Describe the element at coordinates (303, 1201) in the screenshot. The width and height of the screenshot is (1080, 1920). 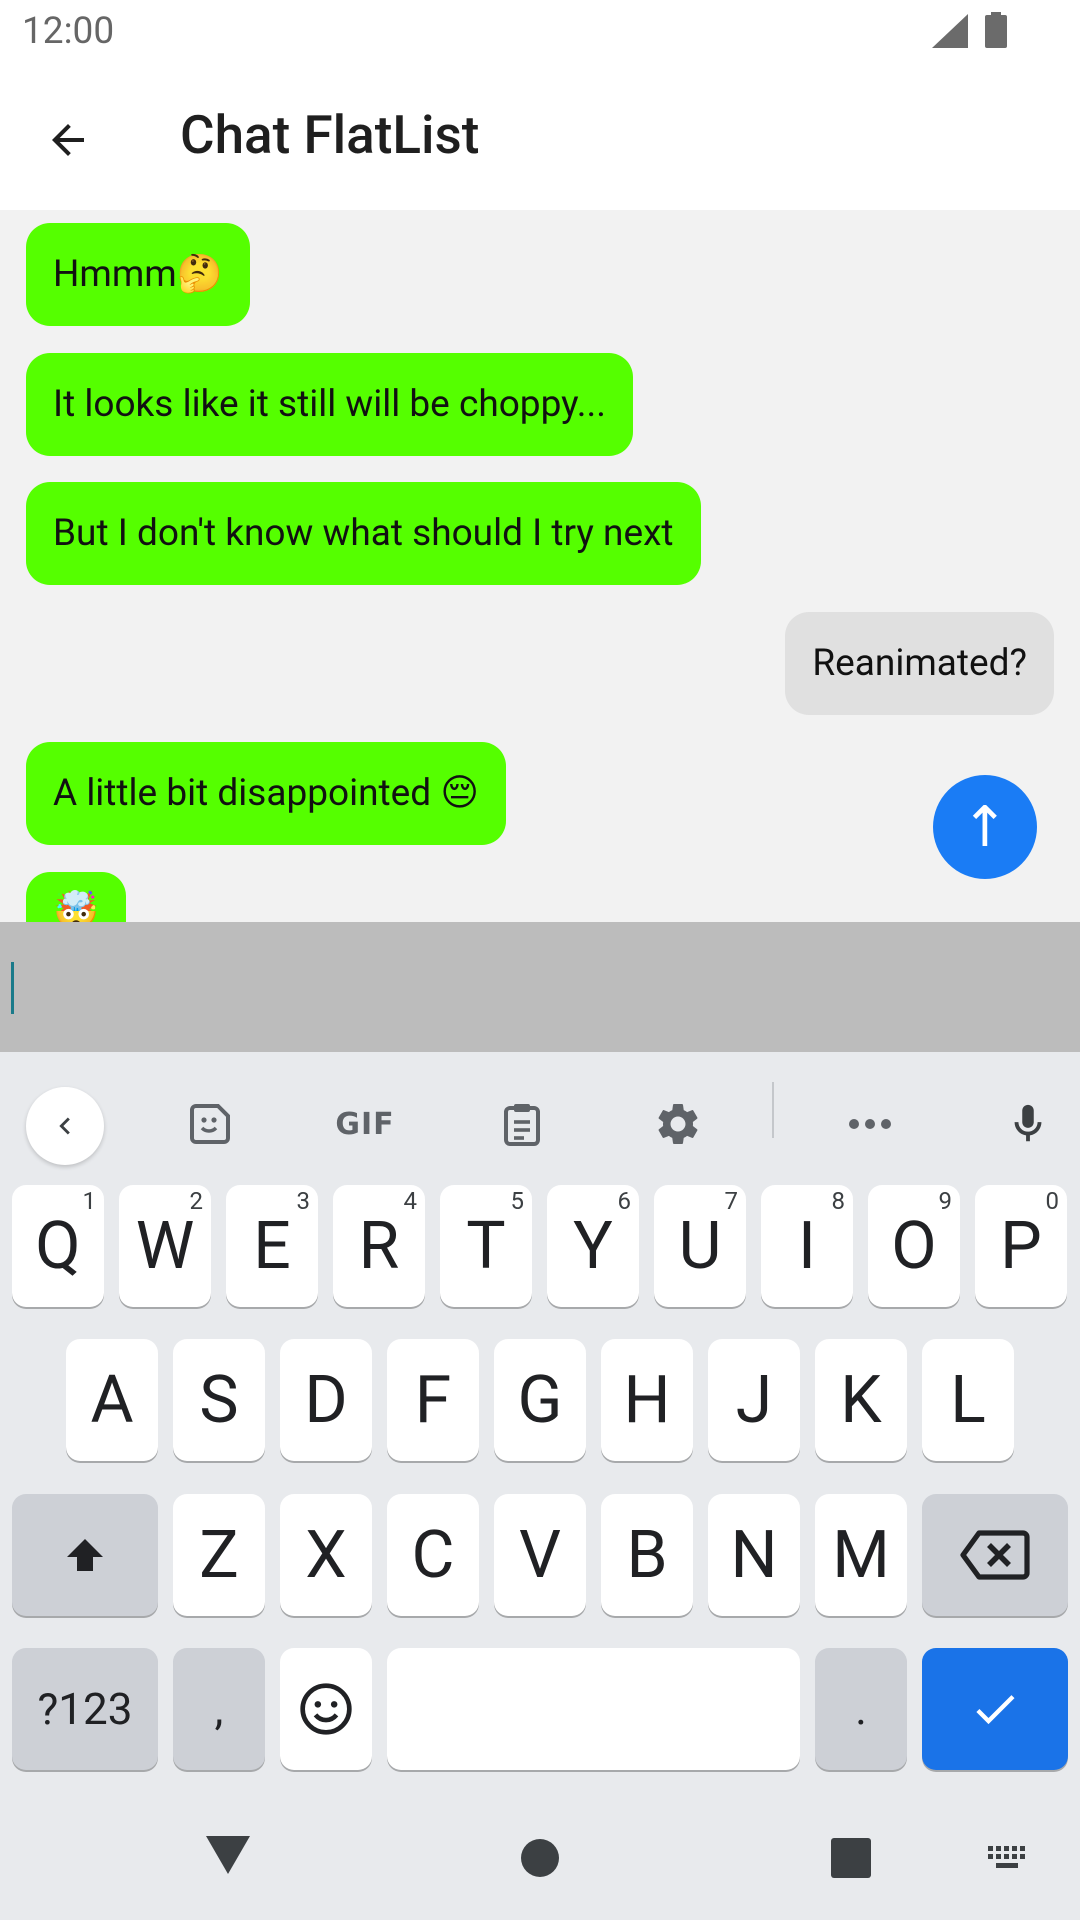
I see `key-hint: 3` at that location.